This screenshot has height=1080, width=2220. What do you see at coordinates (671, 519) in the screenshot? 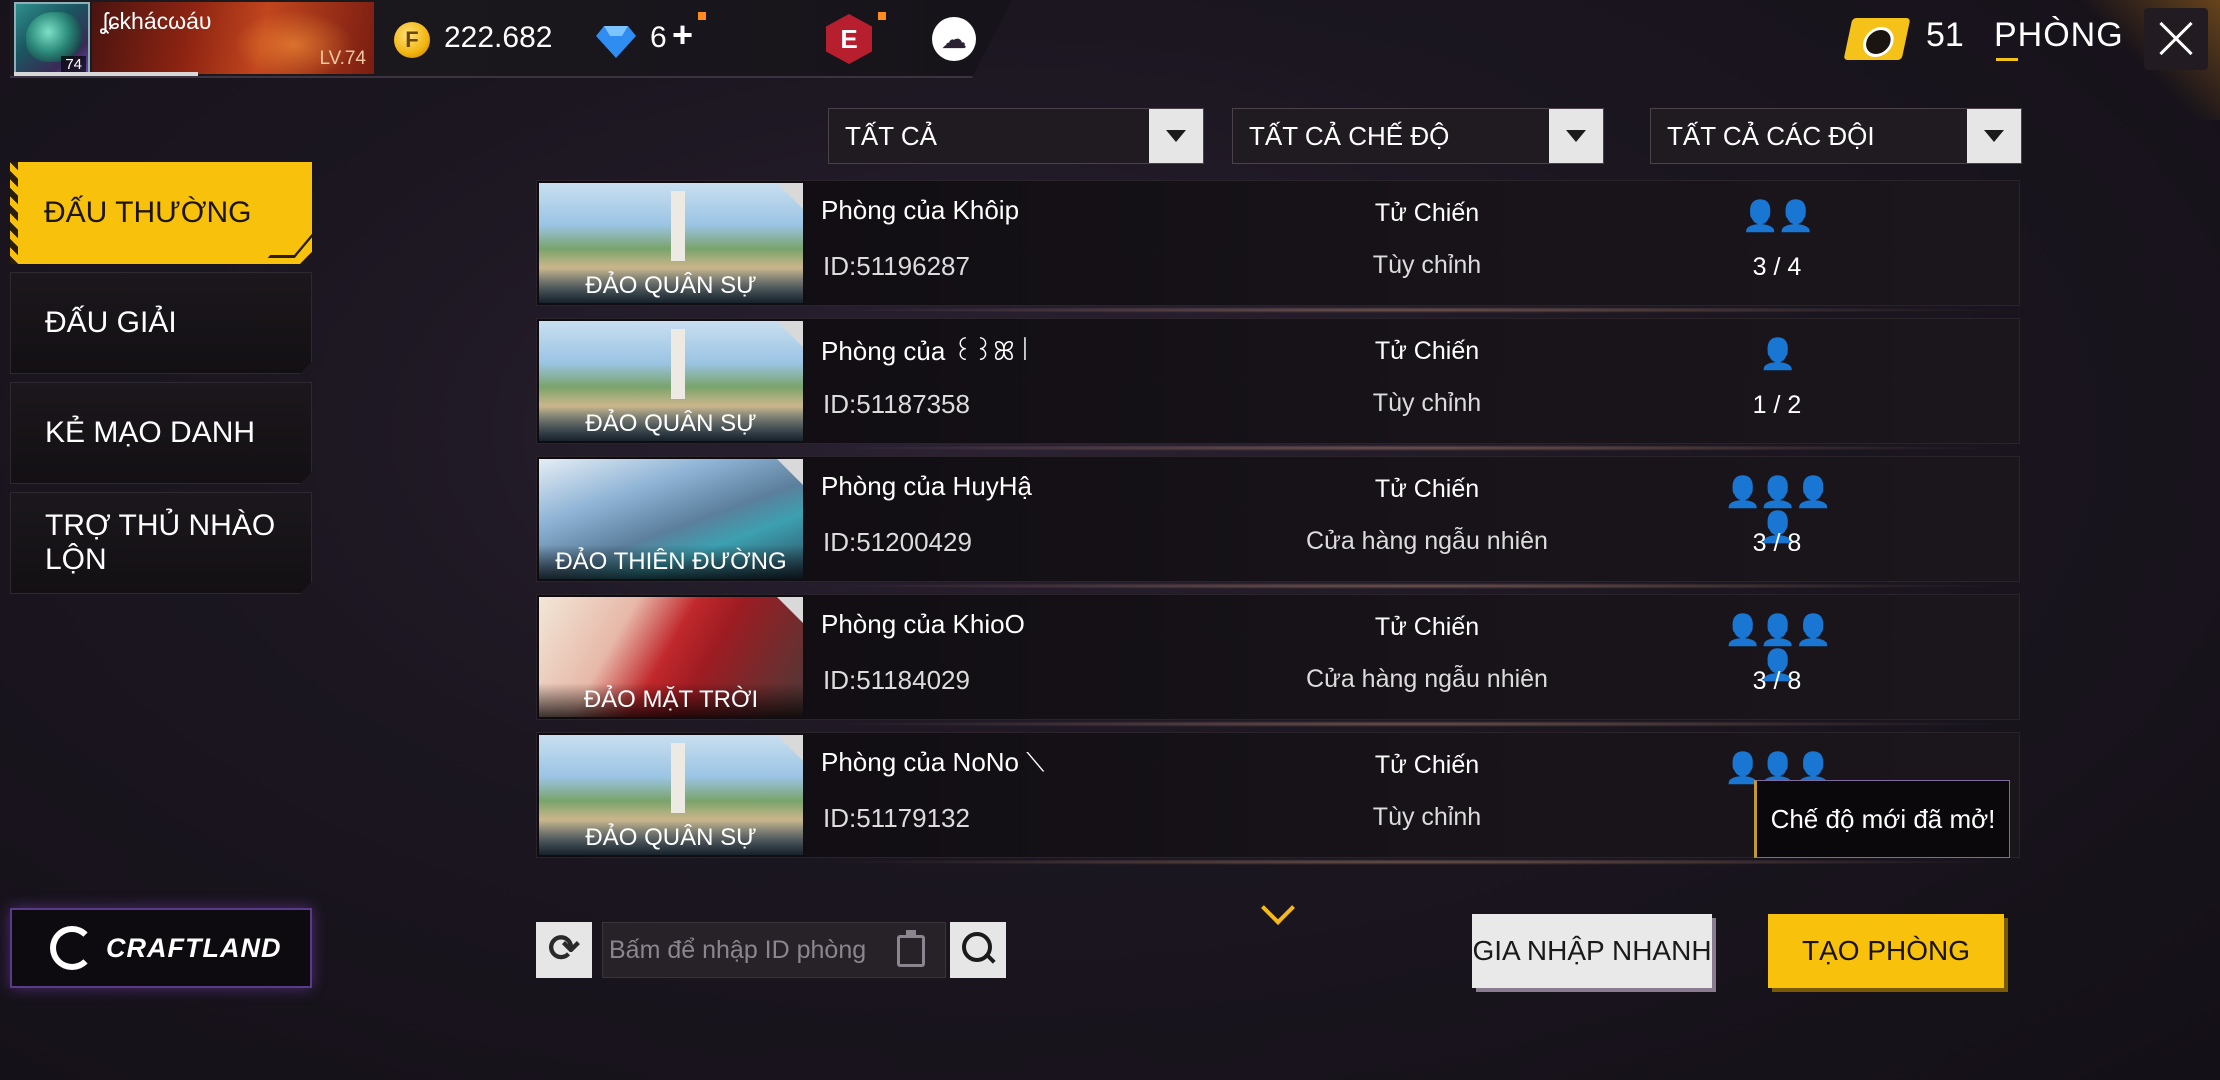
I see `map-thumbnail: ĐẢO THIÊN ĐƯỜNG` at bounding box center [671, 519].